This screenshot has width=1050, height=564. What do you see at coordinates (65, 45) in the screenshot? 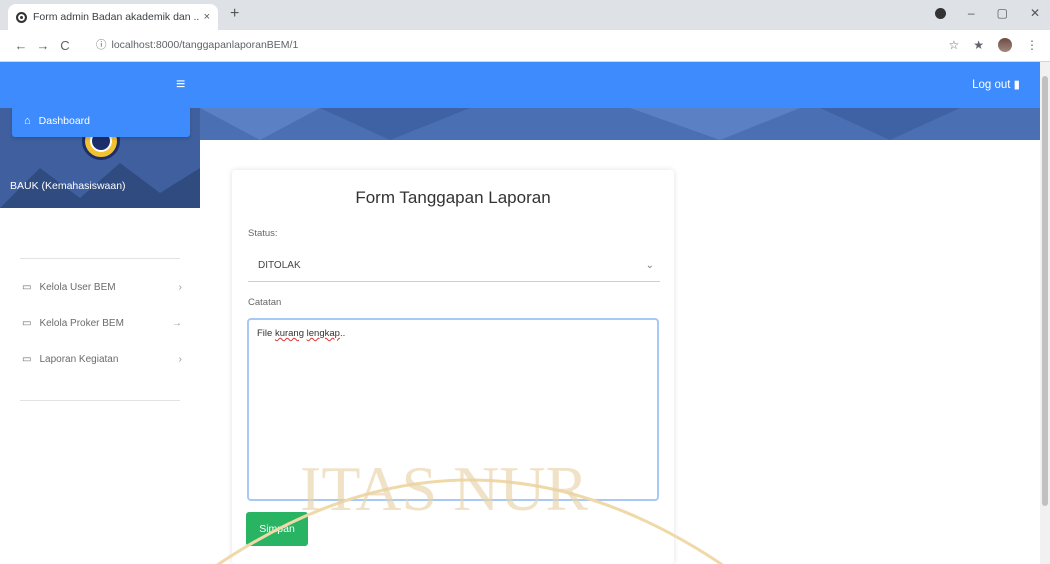
I see `reload-icon: C` at bounding box center [65, 45].